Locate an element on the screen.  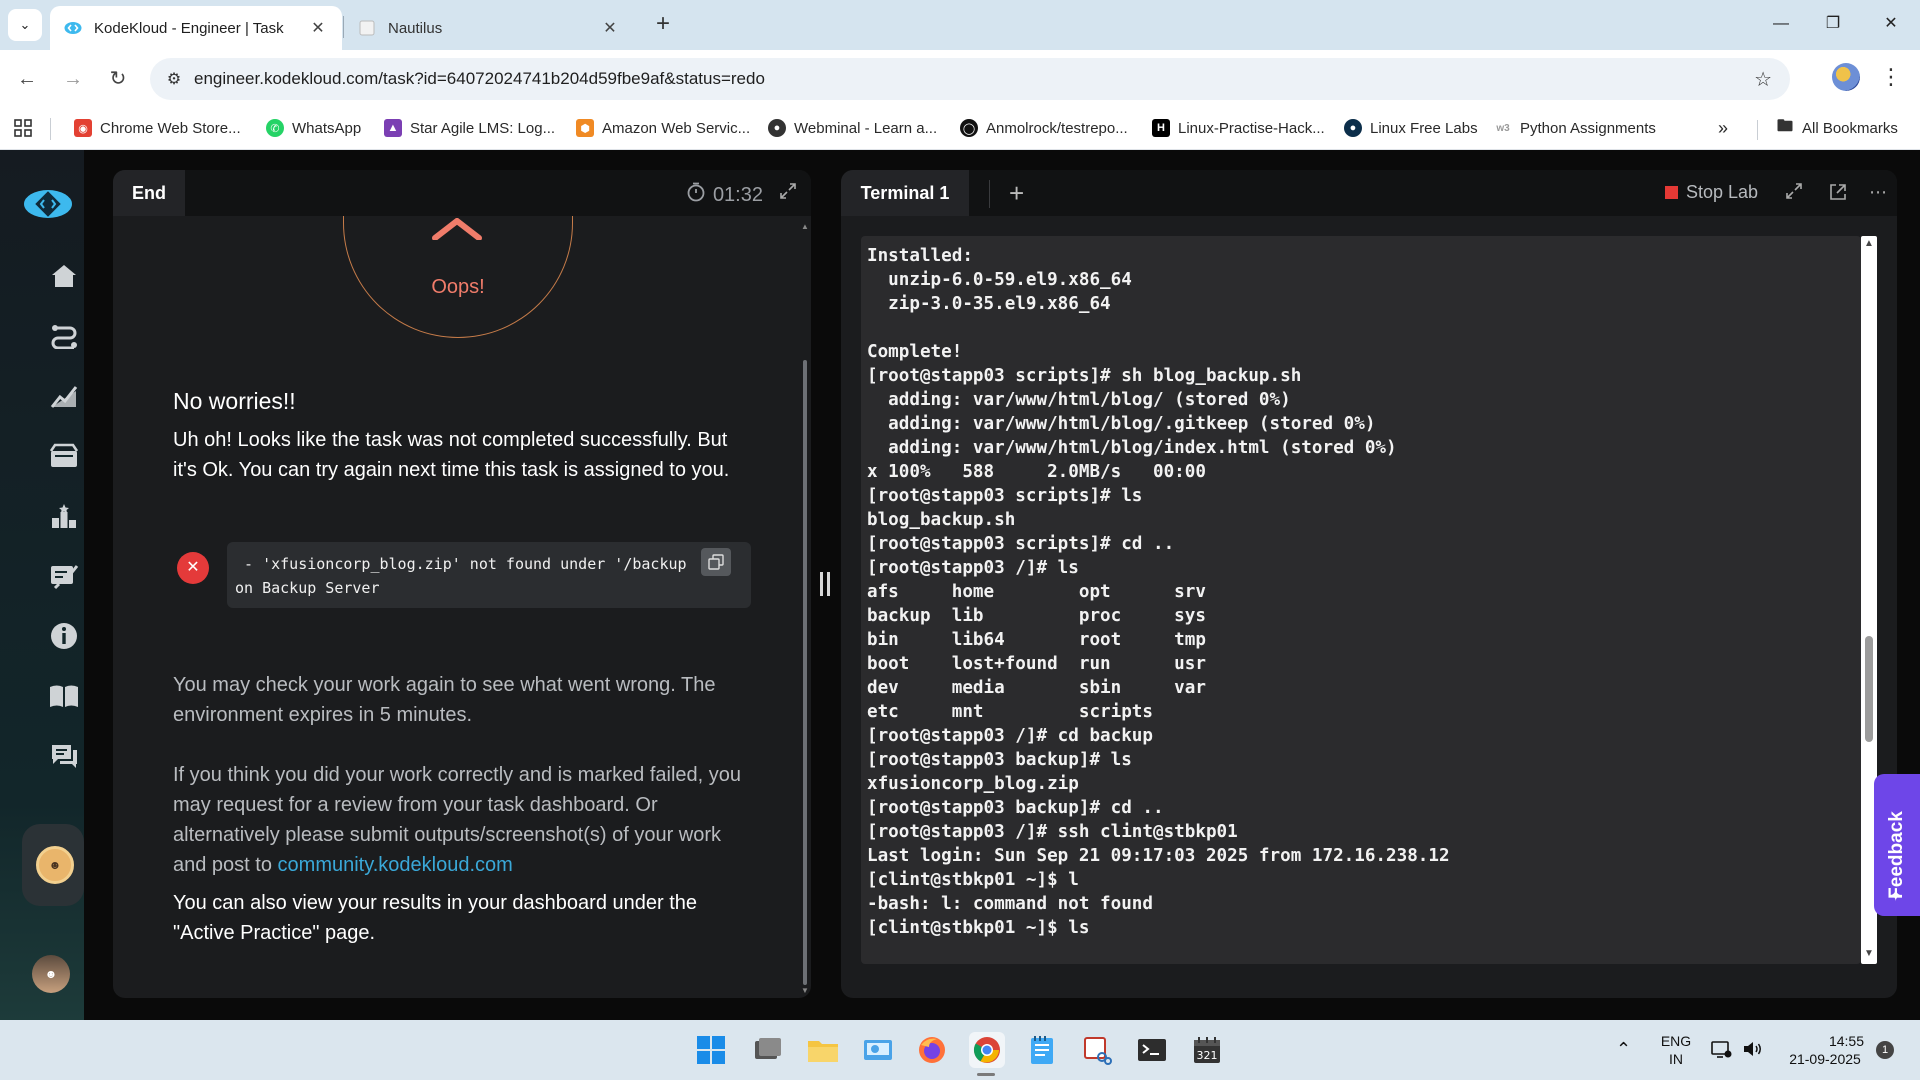
firefox-icon is located at coordinates (932, 1050).